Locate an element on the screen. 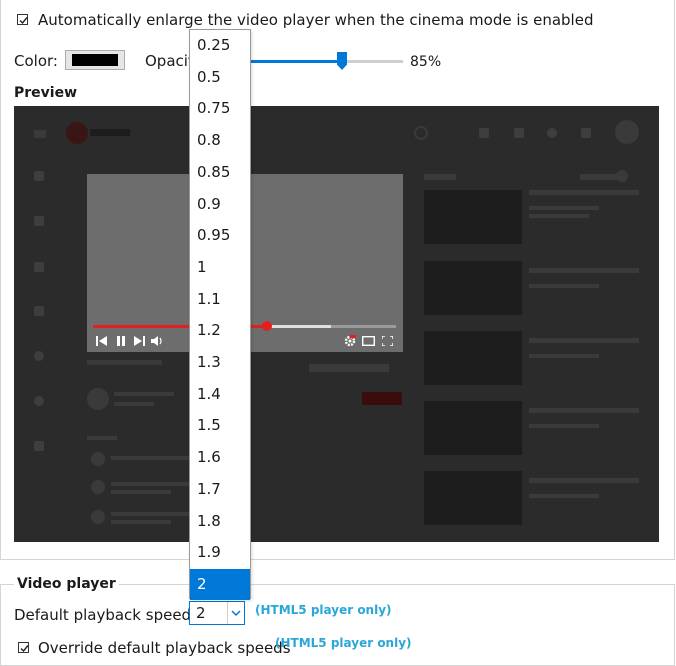 The height and width of the screenshot is (666, 676). speed-option: 1.9 is located at coordinates (220, 552).